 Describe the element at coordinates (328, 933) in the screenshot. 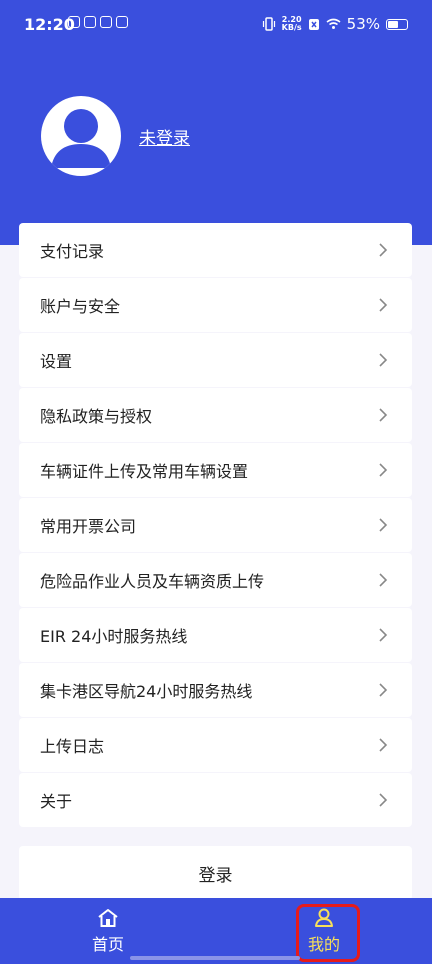

I see `tab-highlight-box` at that location.